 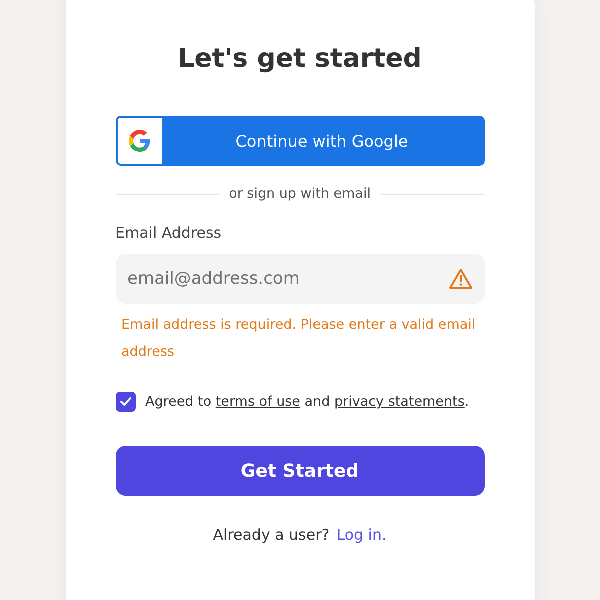 What do you see at coordinates (299, 339) in the screenshot?
I see `error-message: Email address is required. Please enter a valid email address` at bounding box center [299, 339].